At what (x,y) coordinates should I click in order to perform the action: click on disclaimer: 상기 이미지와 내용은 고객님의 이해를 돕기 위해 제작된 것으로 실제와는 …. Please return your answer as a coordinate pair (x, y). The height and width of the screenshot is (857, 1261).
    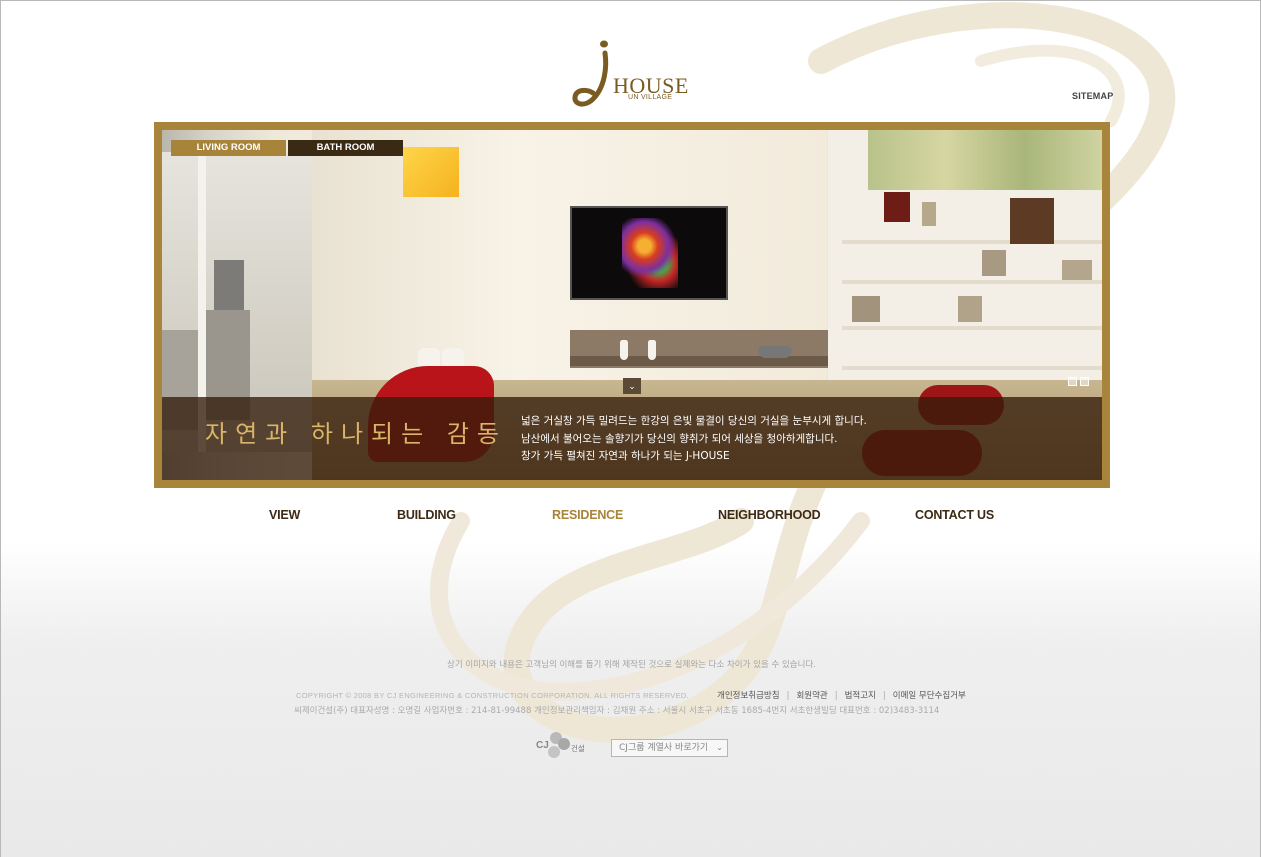
    Looking at the image, I should click on (631, 665).